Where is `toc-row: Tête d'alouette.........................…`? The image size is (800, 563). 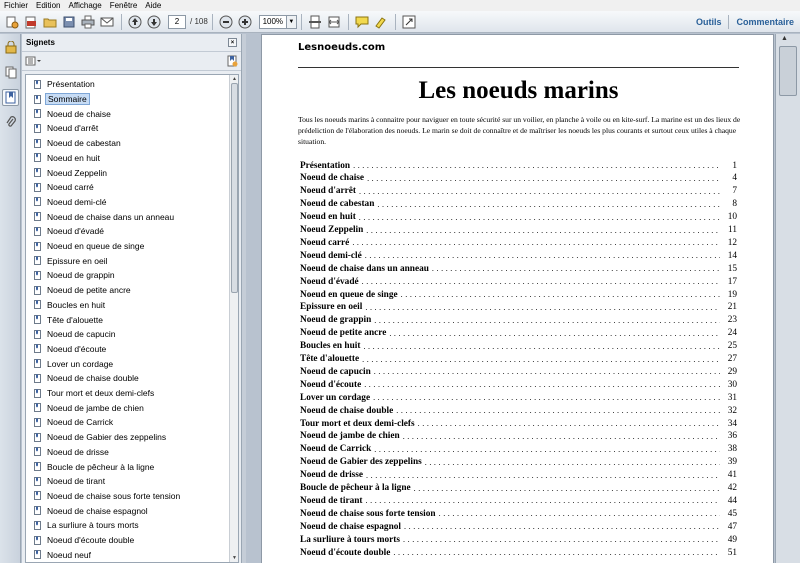 toc-row: Tête d'alouette.........................… is located at coordinates (518, 359).